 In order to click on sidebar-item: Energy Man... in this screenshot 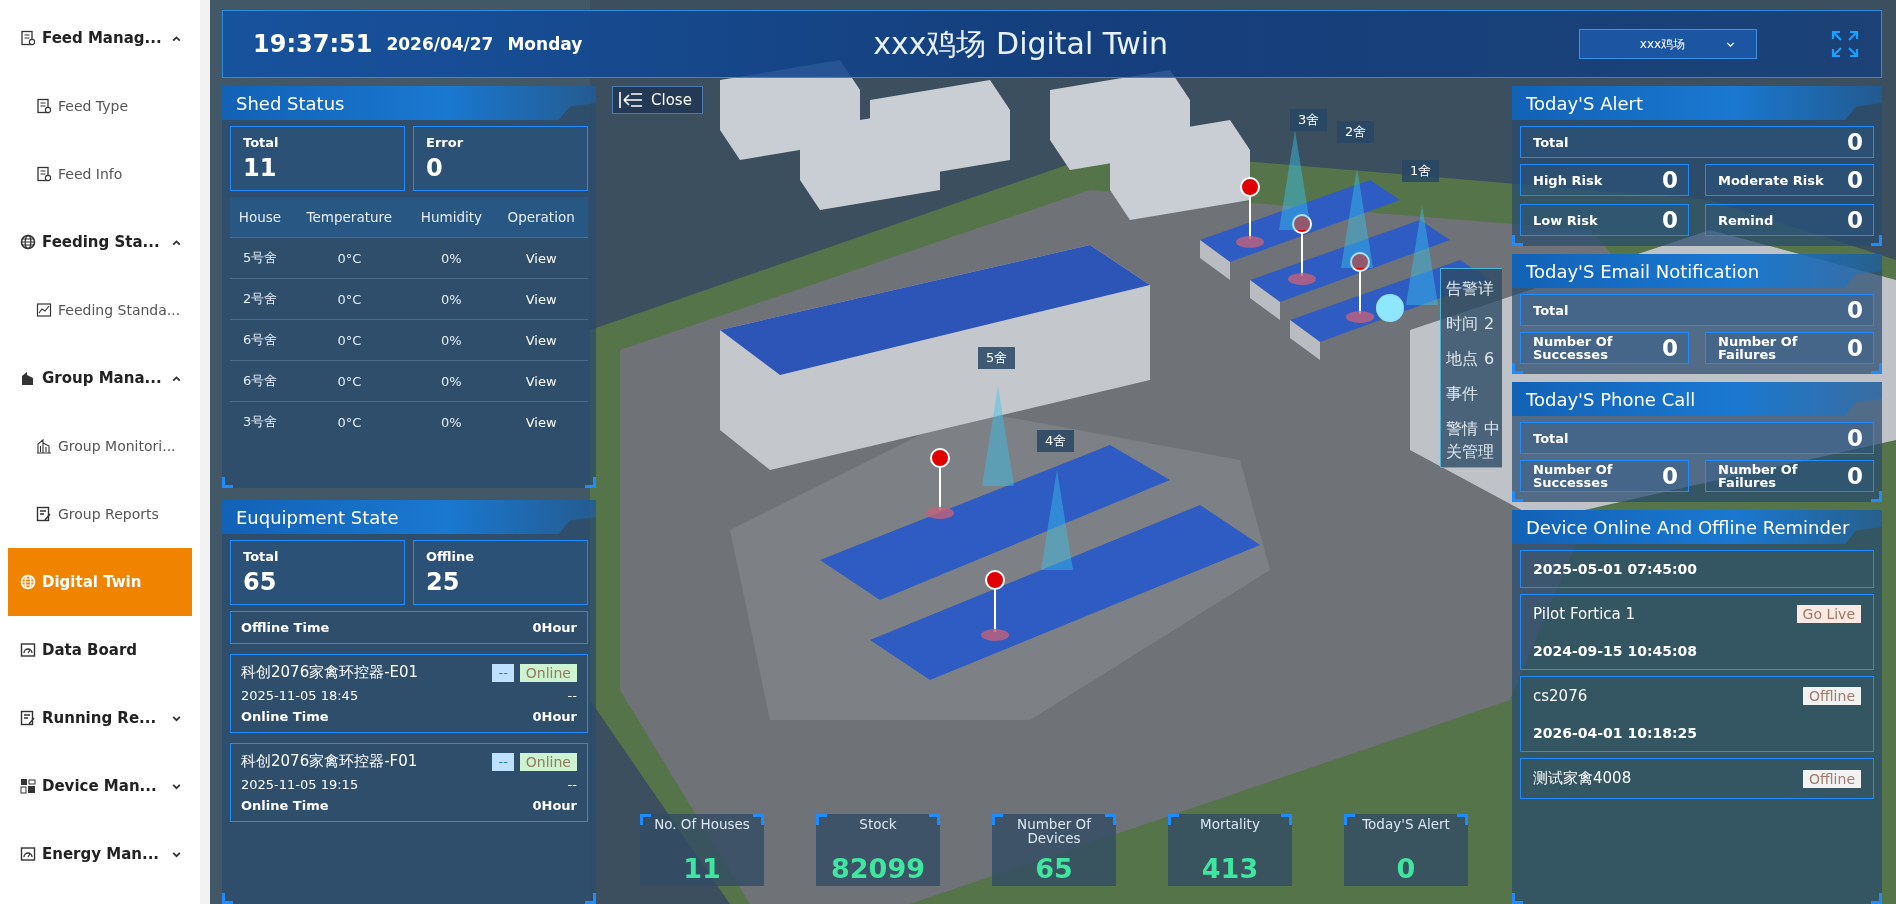, I will do `click(100, 854)`.